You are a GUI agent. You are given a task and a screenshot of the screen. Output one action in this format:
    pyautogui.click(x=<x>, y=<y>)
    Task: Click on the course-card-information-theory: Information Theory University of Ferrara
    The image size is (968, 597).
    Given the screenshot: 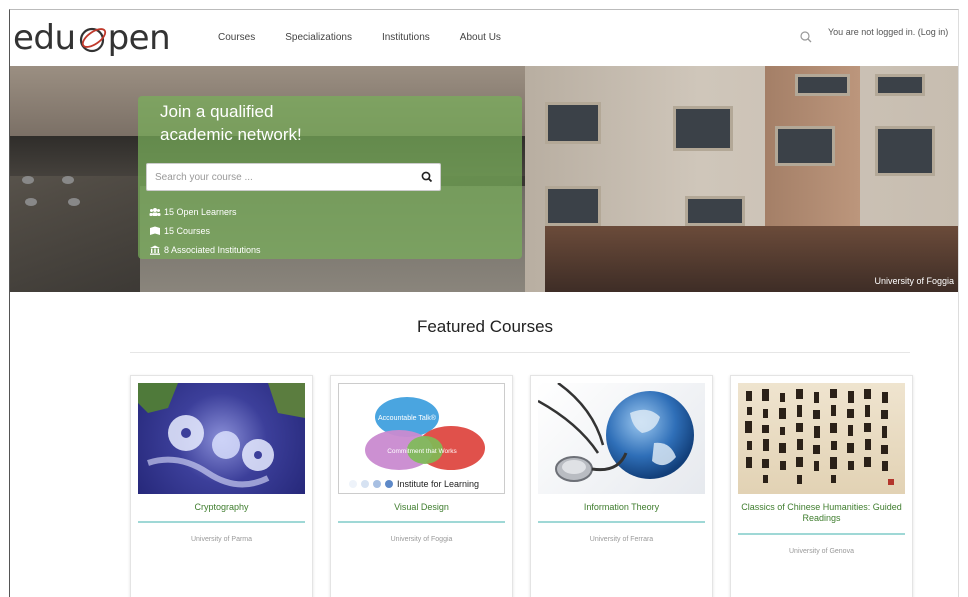 What is the action you would take?
    pyautogui.click(x=621, y=486)
    